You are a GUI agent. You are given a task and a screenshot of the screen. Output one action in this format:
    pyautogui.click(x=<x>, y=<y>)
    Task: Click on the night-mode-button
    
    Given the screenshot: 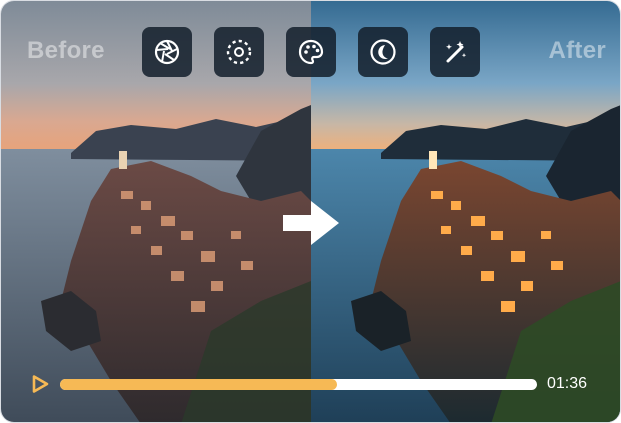 What is the action you would take?
    pyautogui.click(x=383, y=52)
    